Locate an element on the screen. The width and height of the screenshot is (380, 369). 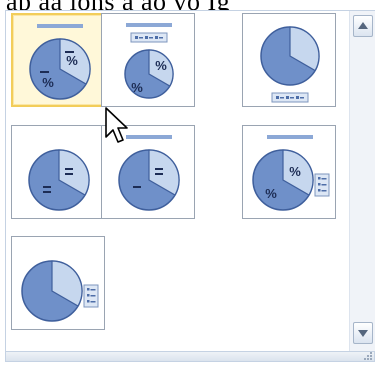
chart-layout-option-1: %% is located at coordinates (58, 60).